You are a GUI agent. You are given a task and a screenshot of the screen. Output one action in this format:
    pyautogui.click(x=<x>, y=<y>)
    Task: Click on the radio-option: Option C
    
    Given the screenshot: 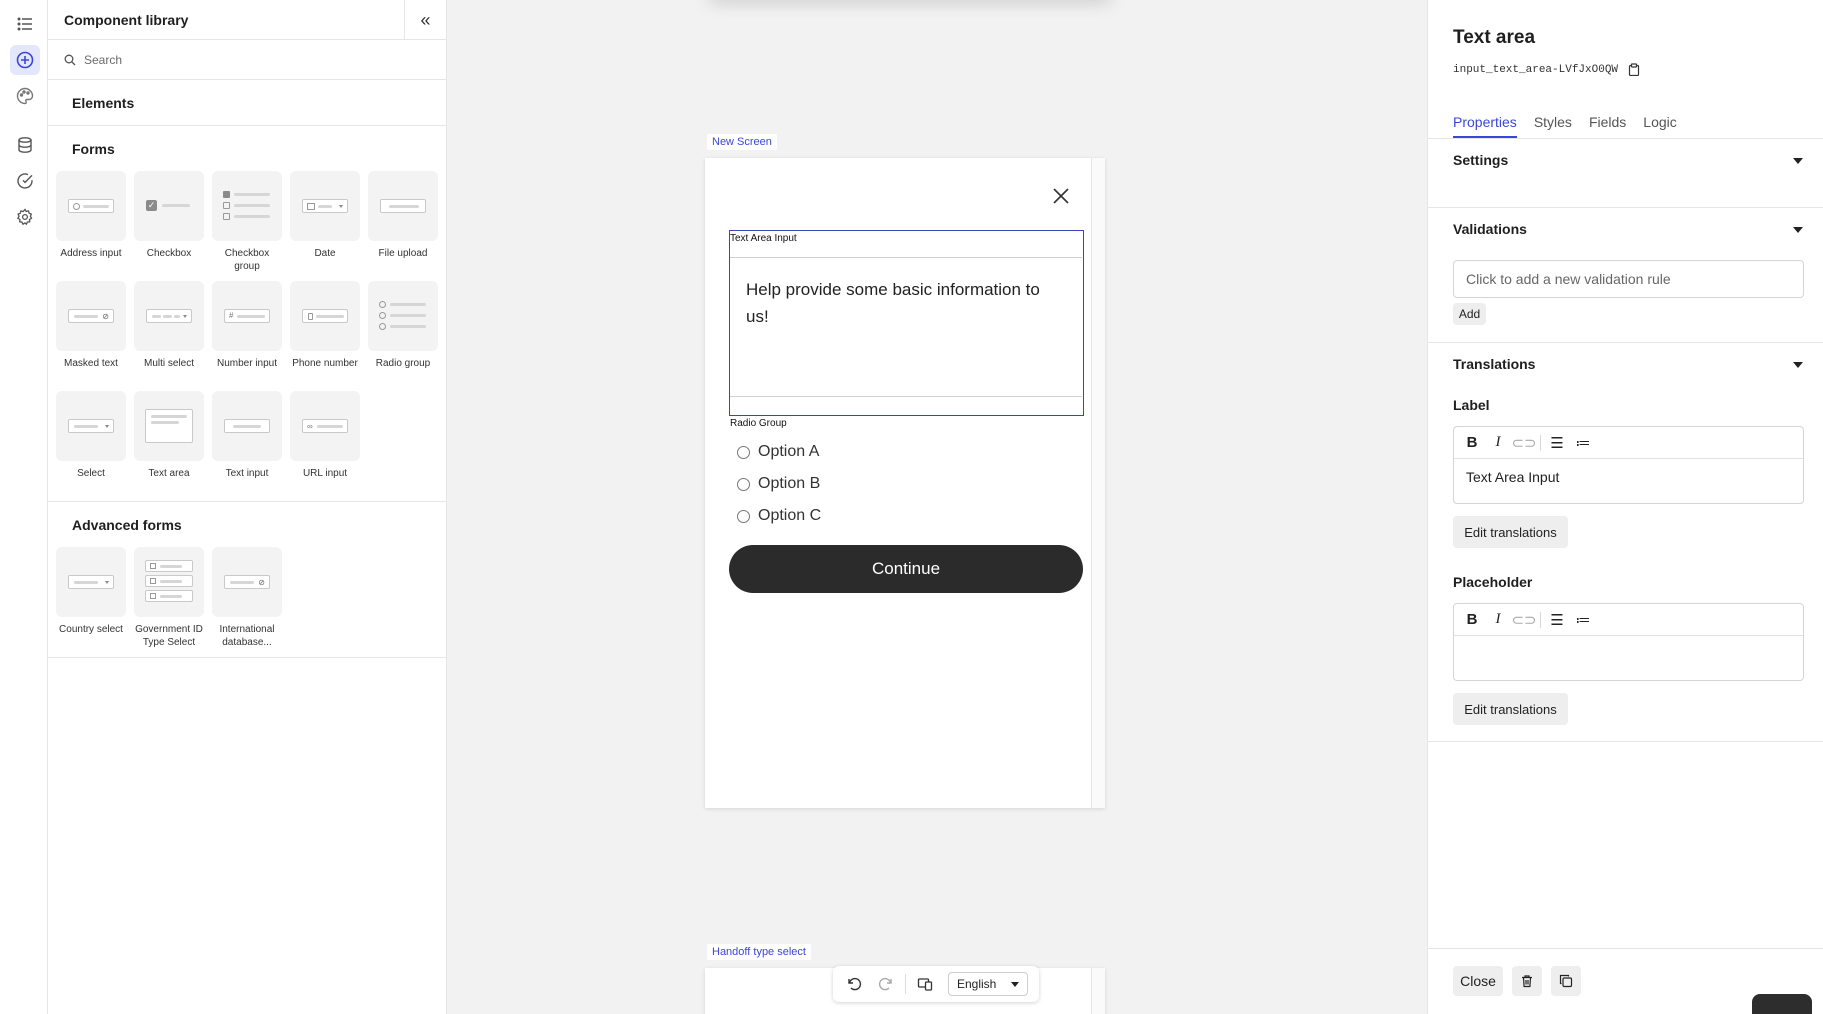 What is the action you would take?
    pyautogui.click(x=779, y=516)
    